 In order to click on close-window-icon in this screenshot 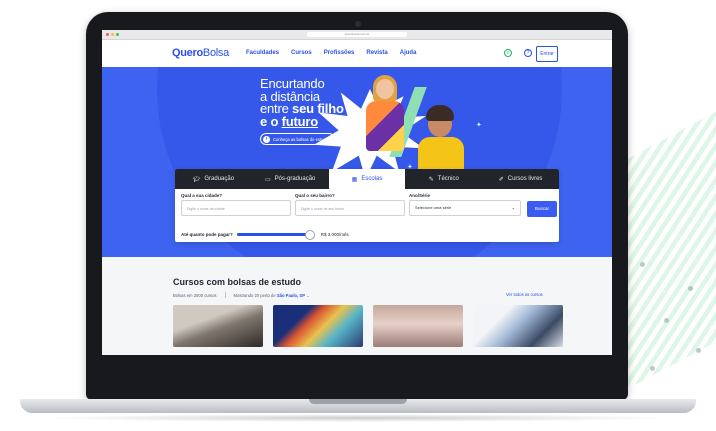, I will do `click(107, 34)`.